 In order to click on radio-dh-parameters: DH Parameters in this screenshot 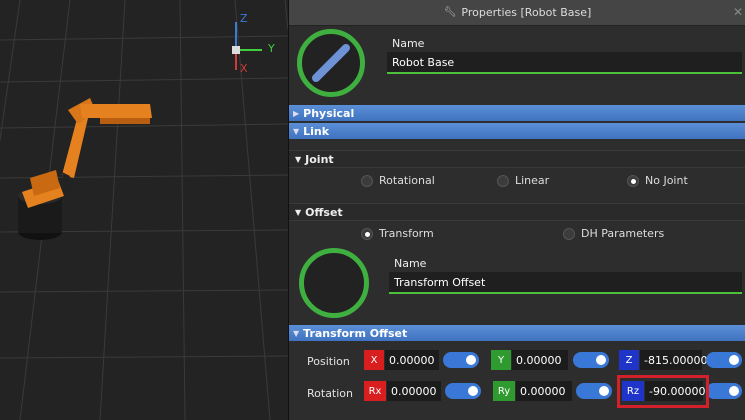, I will do `click(613, 233)`.